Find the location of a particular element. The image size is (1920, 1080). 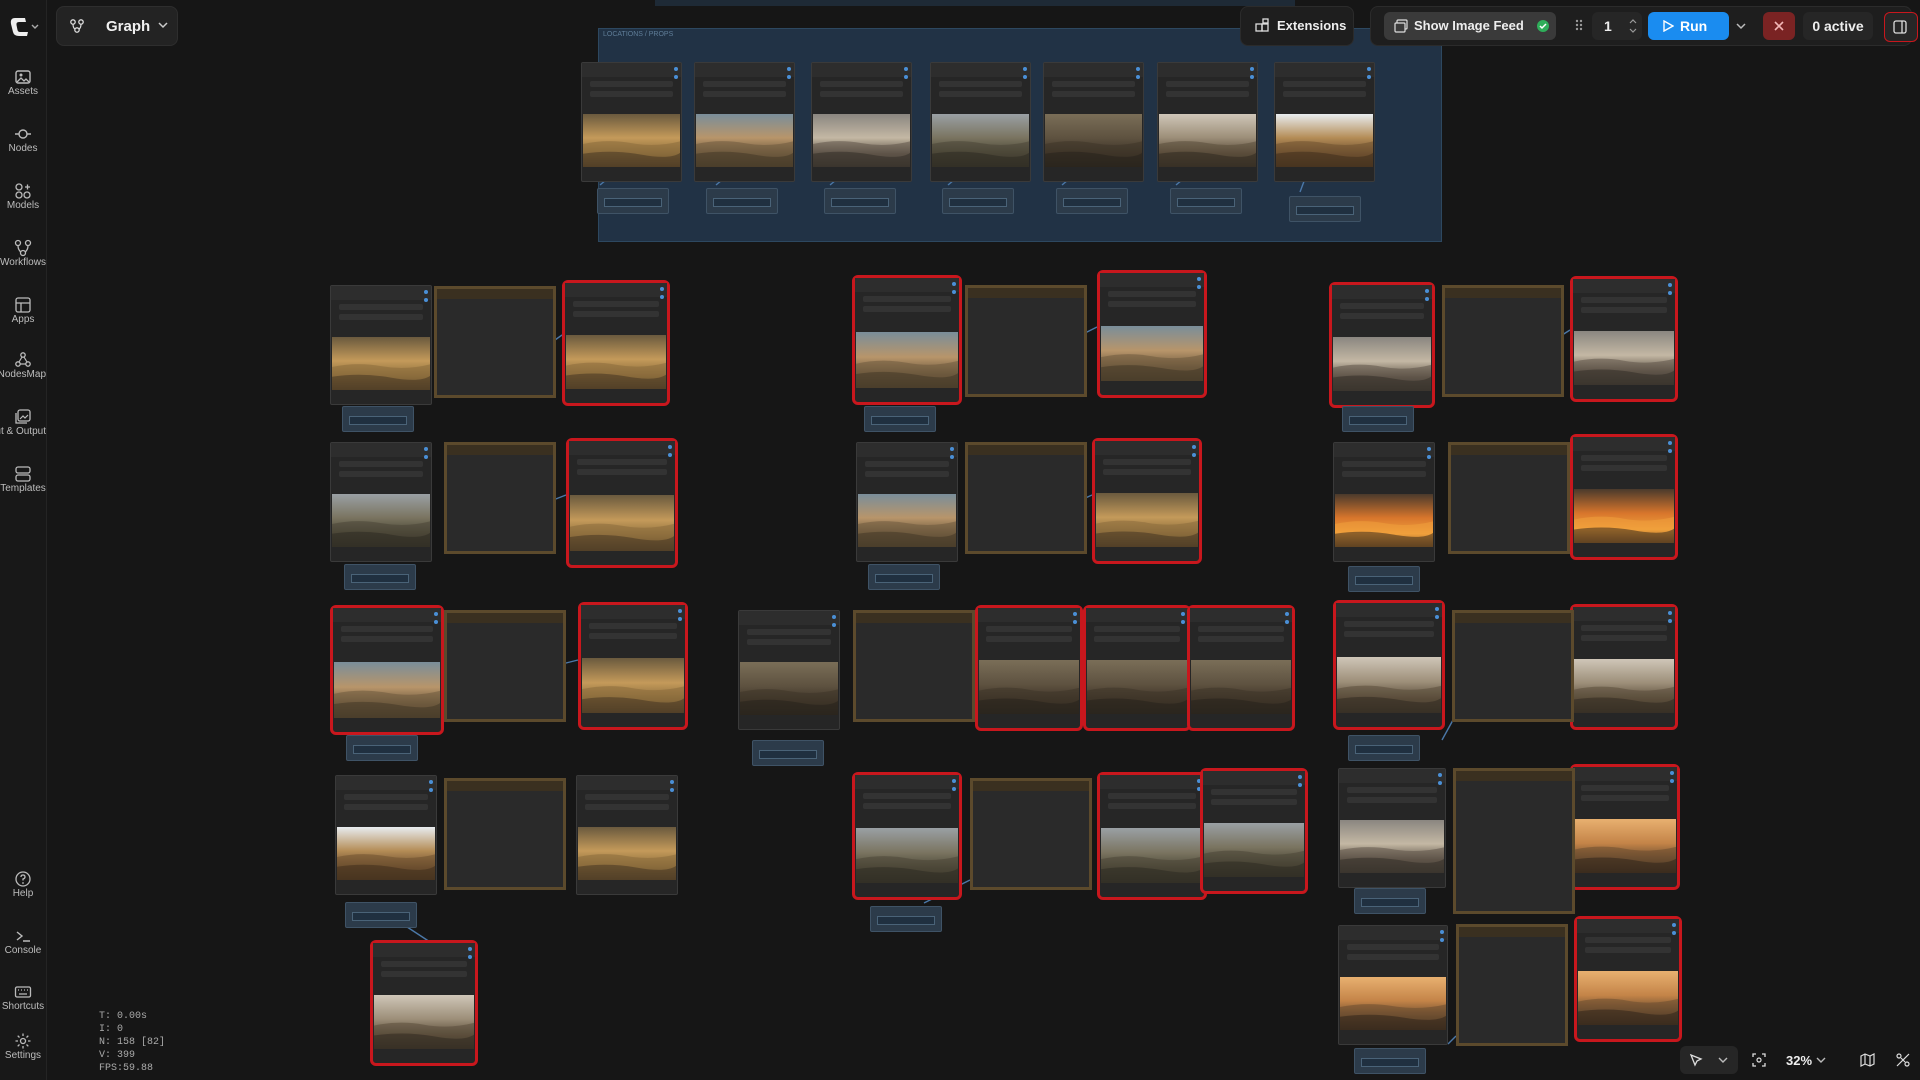

stepper-arrows-icon is located at coordinates (1633, 26).